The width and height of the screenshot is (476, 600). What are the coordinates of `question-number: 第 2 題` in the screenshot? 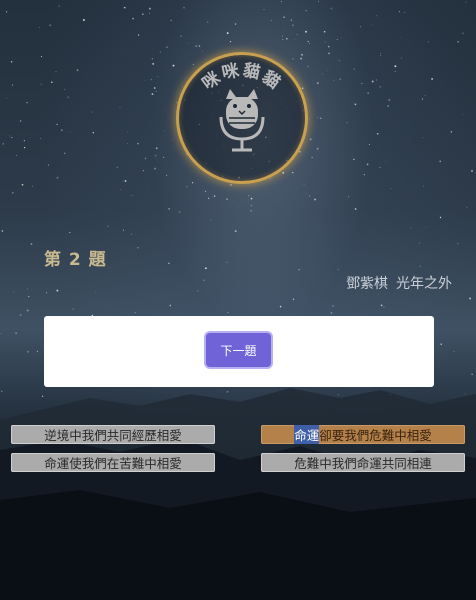 It's located at (75, 260).